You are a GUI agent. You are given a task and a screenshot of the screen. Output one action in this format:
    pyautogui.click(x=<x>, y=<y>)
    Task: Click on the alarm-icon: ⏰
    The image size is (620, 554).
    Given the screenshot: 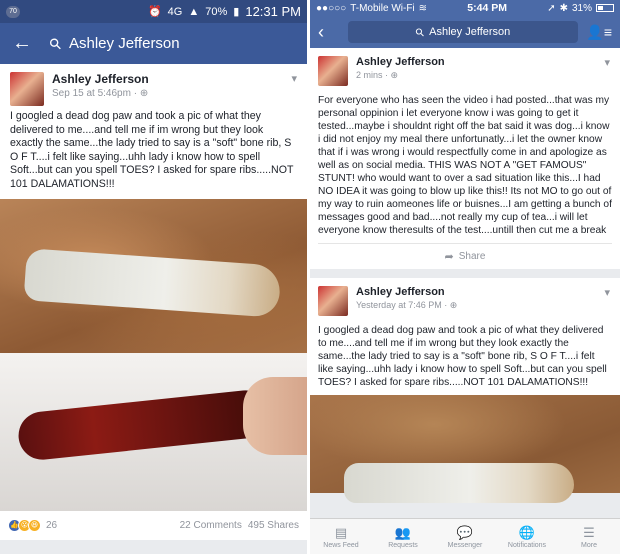 What is the action you would take?
    pyautogui.click(x=154, y=12)
    